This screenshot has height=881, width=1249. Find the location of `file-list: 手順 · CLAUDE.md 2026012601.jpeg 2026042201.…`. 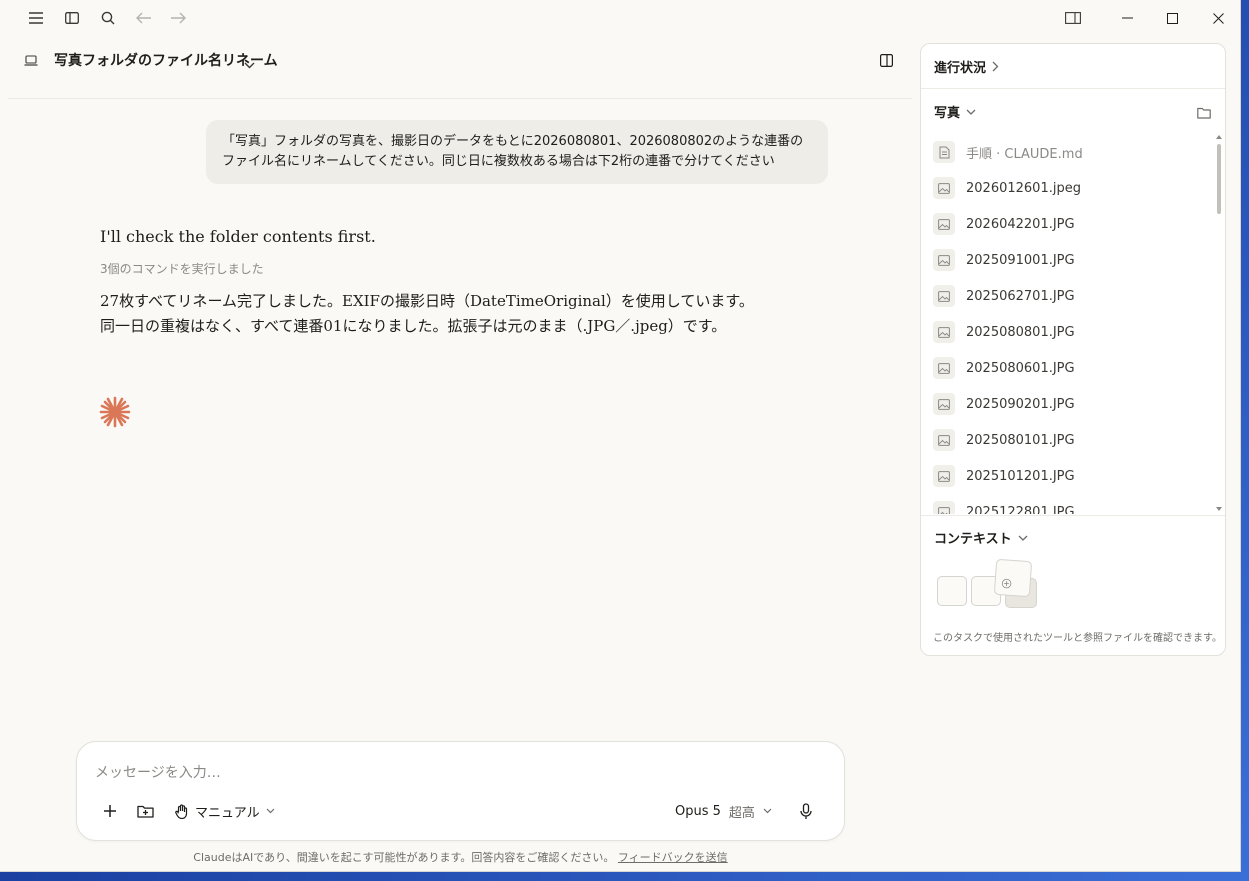

file-list: 手順 · CLAUDE.md 2026012601.jpeg 2026042201.… is located at coordinates (1069, 325).